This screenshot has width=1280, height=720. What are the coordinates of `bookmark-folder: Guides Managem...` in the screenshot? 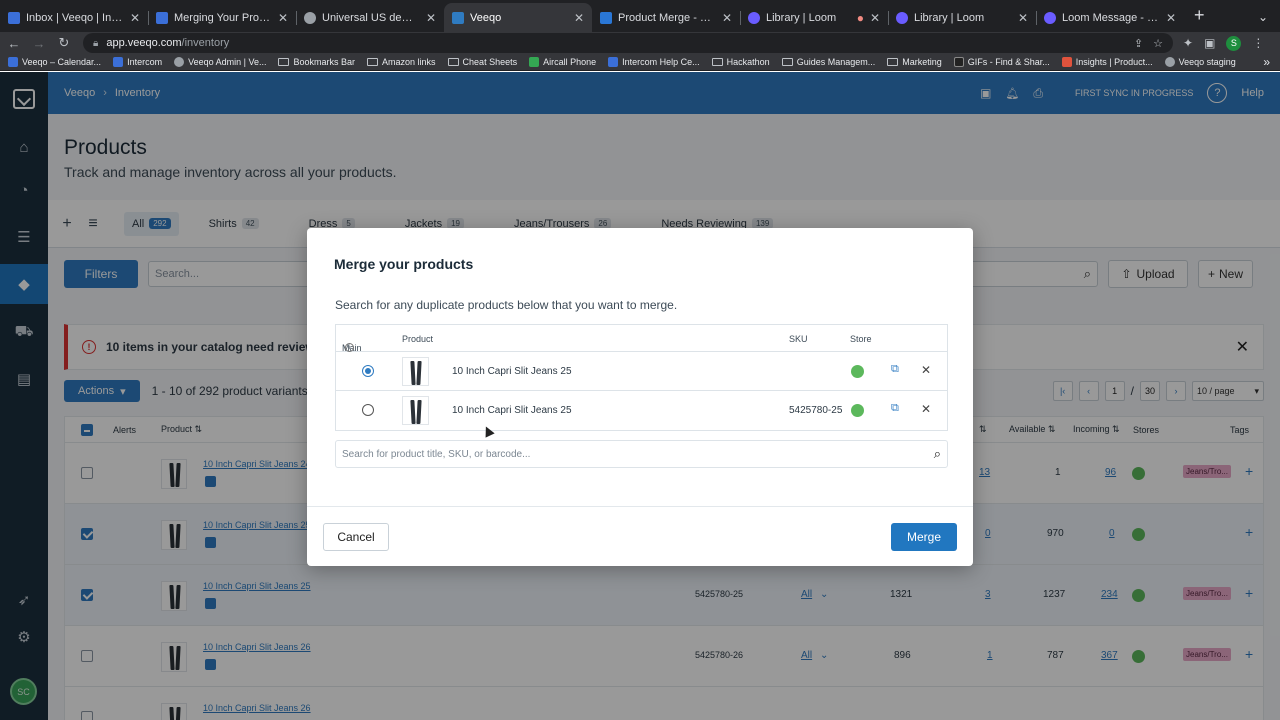 It's located at (828, 62).